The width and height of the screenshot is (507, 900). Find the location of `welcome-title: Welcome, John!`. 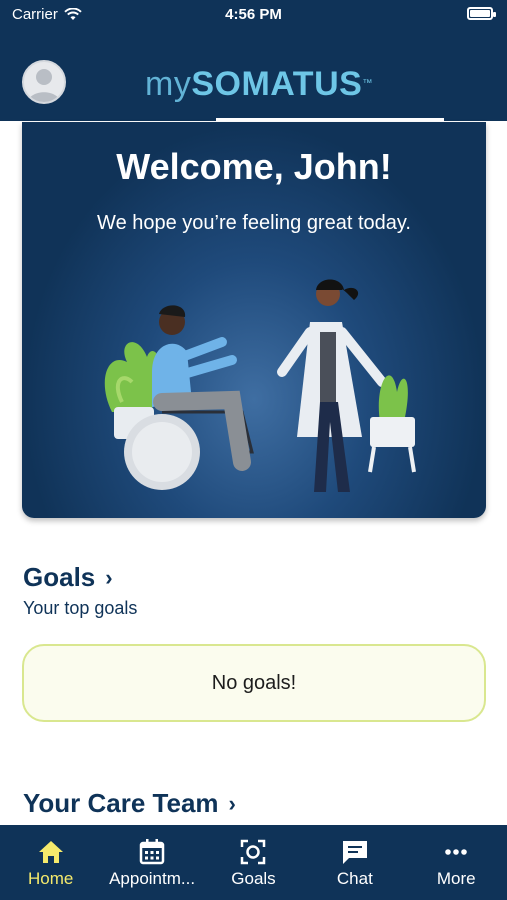

welcome-title: Welcome, John! is located at coordinates (254, 166).